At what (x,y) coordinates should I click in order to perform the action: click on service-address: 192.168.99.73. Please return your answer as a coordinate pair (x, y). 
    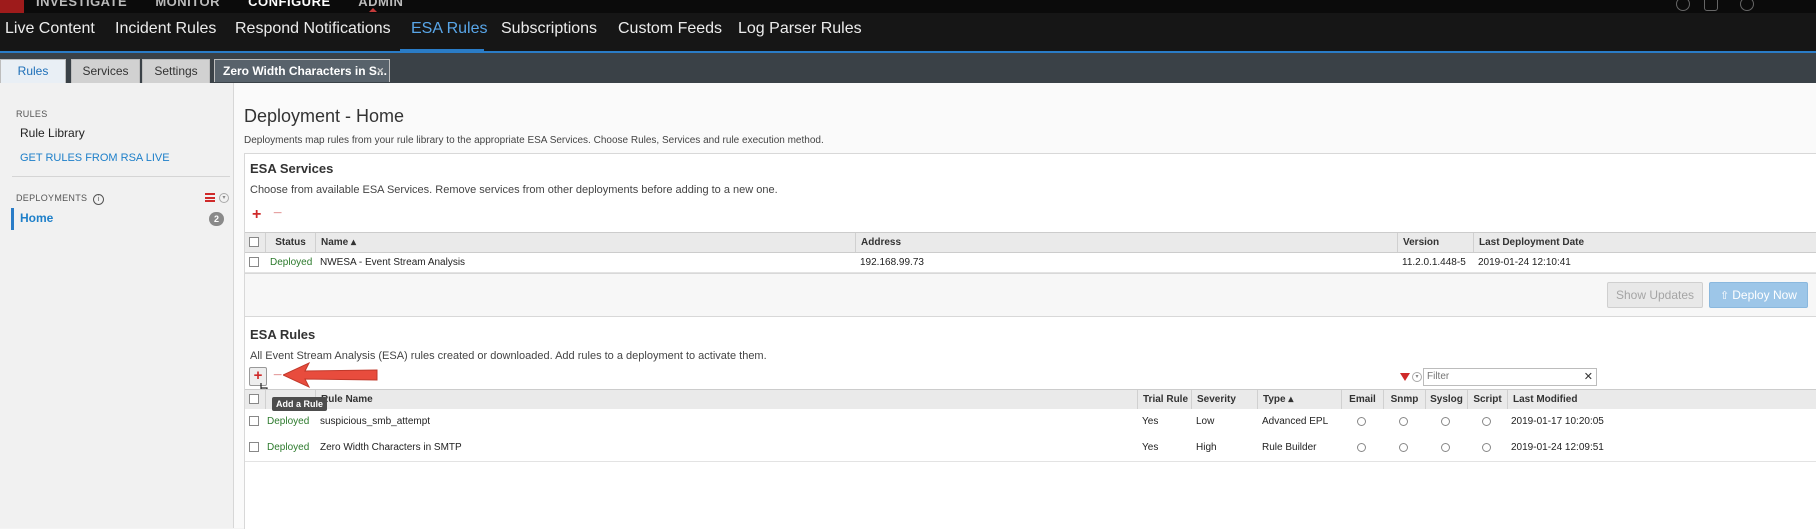
    Looking at the image, I should click on (892, 262).